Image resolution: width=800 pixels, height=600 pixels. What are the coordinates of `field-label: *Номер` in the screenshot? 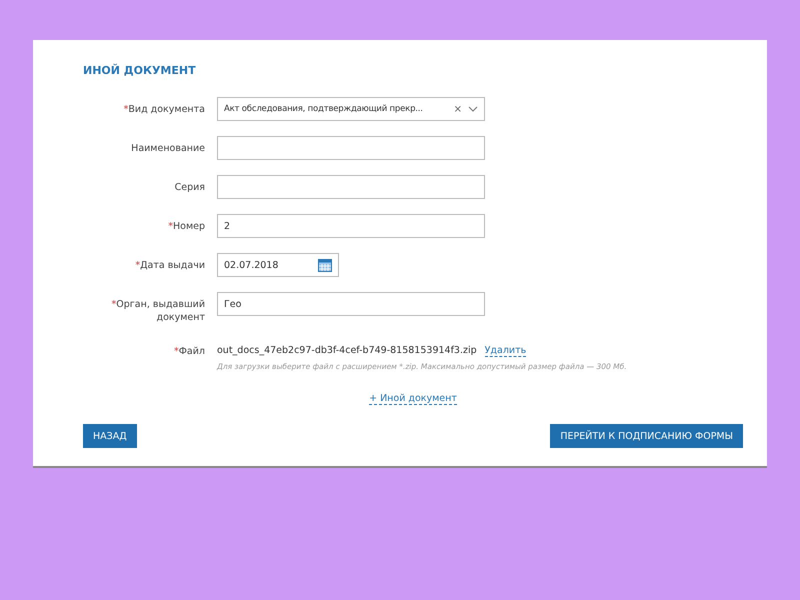 It's located at (186, 226).